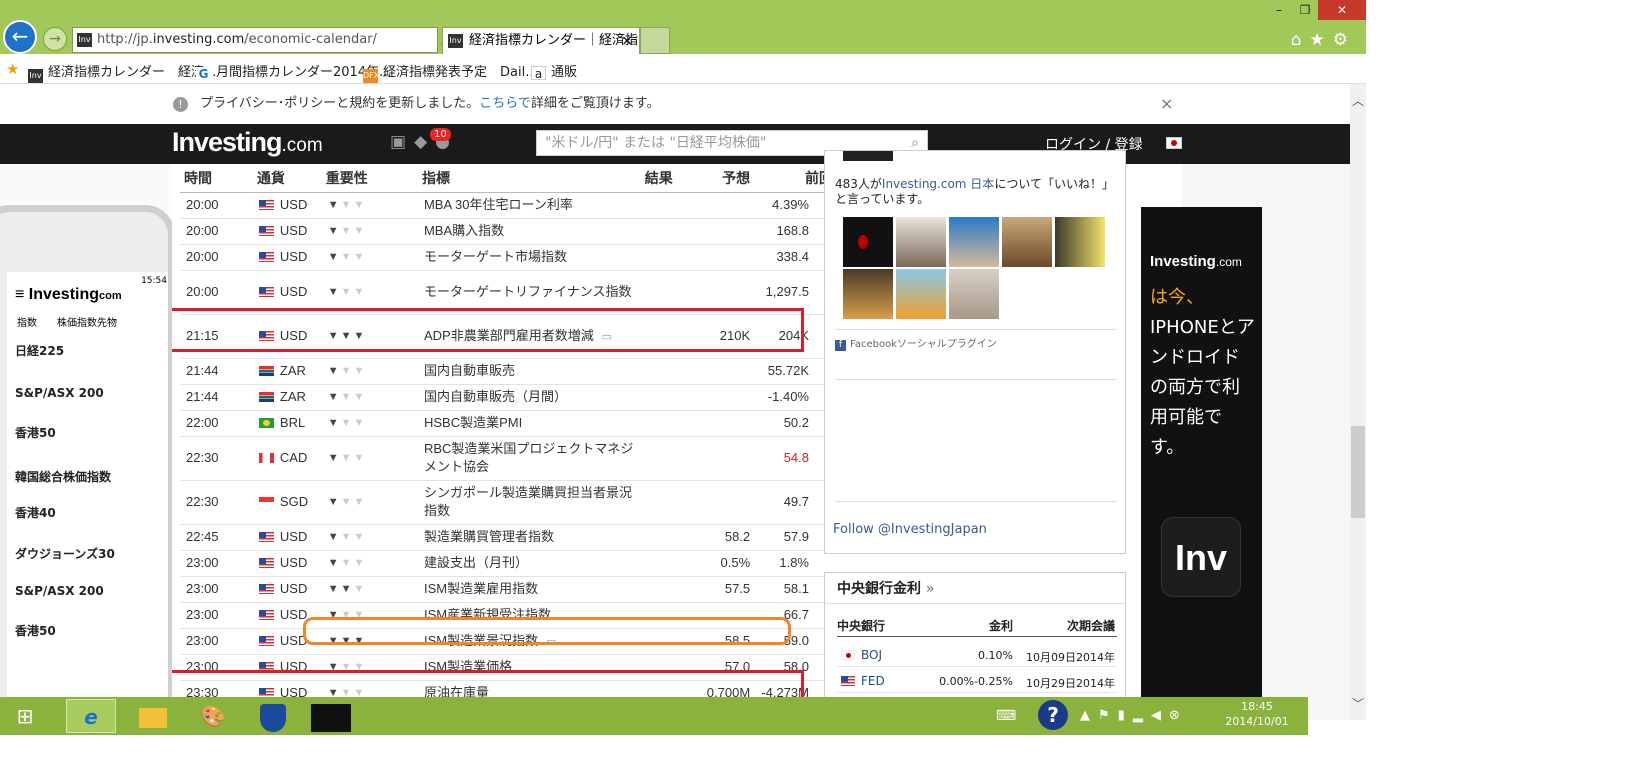  What do you see at coordinates (529, 292) in the screenshot?
I see `event-name: モーターゲートリファイナンス指数` at bounding box center [529, 292].